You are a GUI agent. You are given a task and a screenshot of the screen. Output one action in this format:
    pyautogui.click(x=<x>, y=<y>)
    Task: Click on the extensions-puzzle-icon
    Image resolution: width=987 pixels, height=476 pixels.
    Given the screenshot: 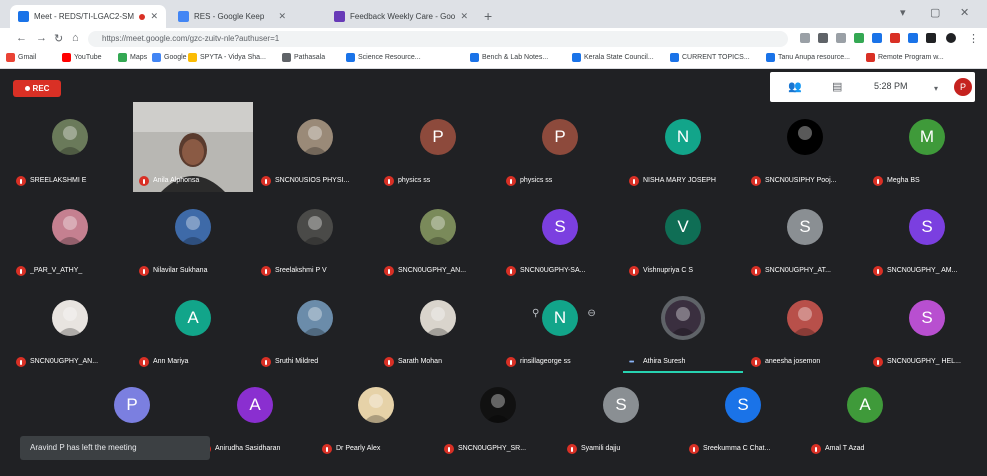 What is the action you would take?
    pyautogui.click(x=931, y=38)
    